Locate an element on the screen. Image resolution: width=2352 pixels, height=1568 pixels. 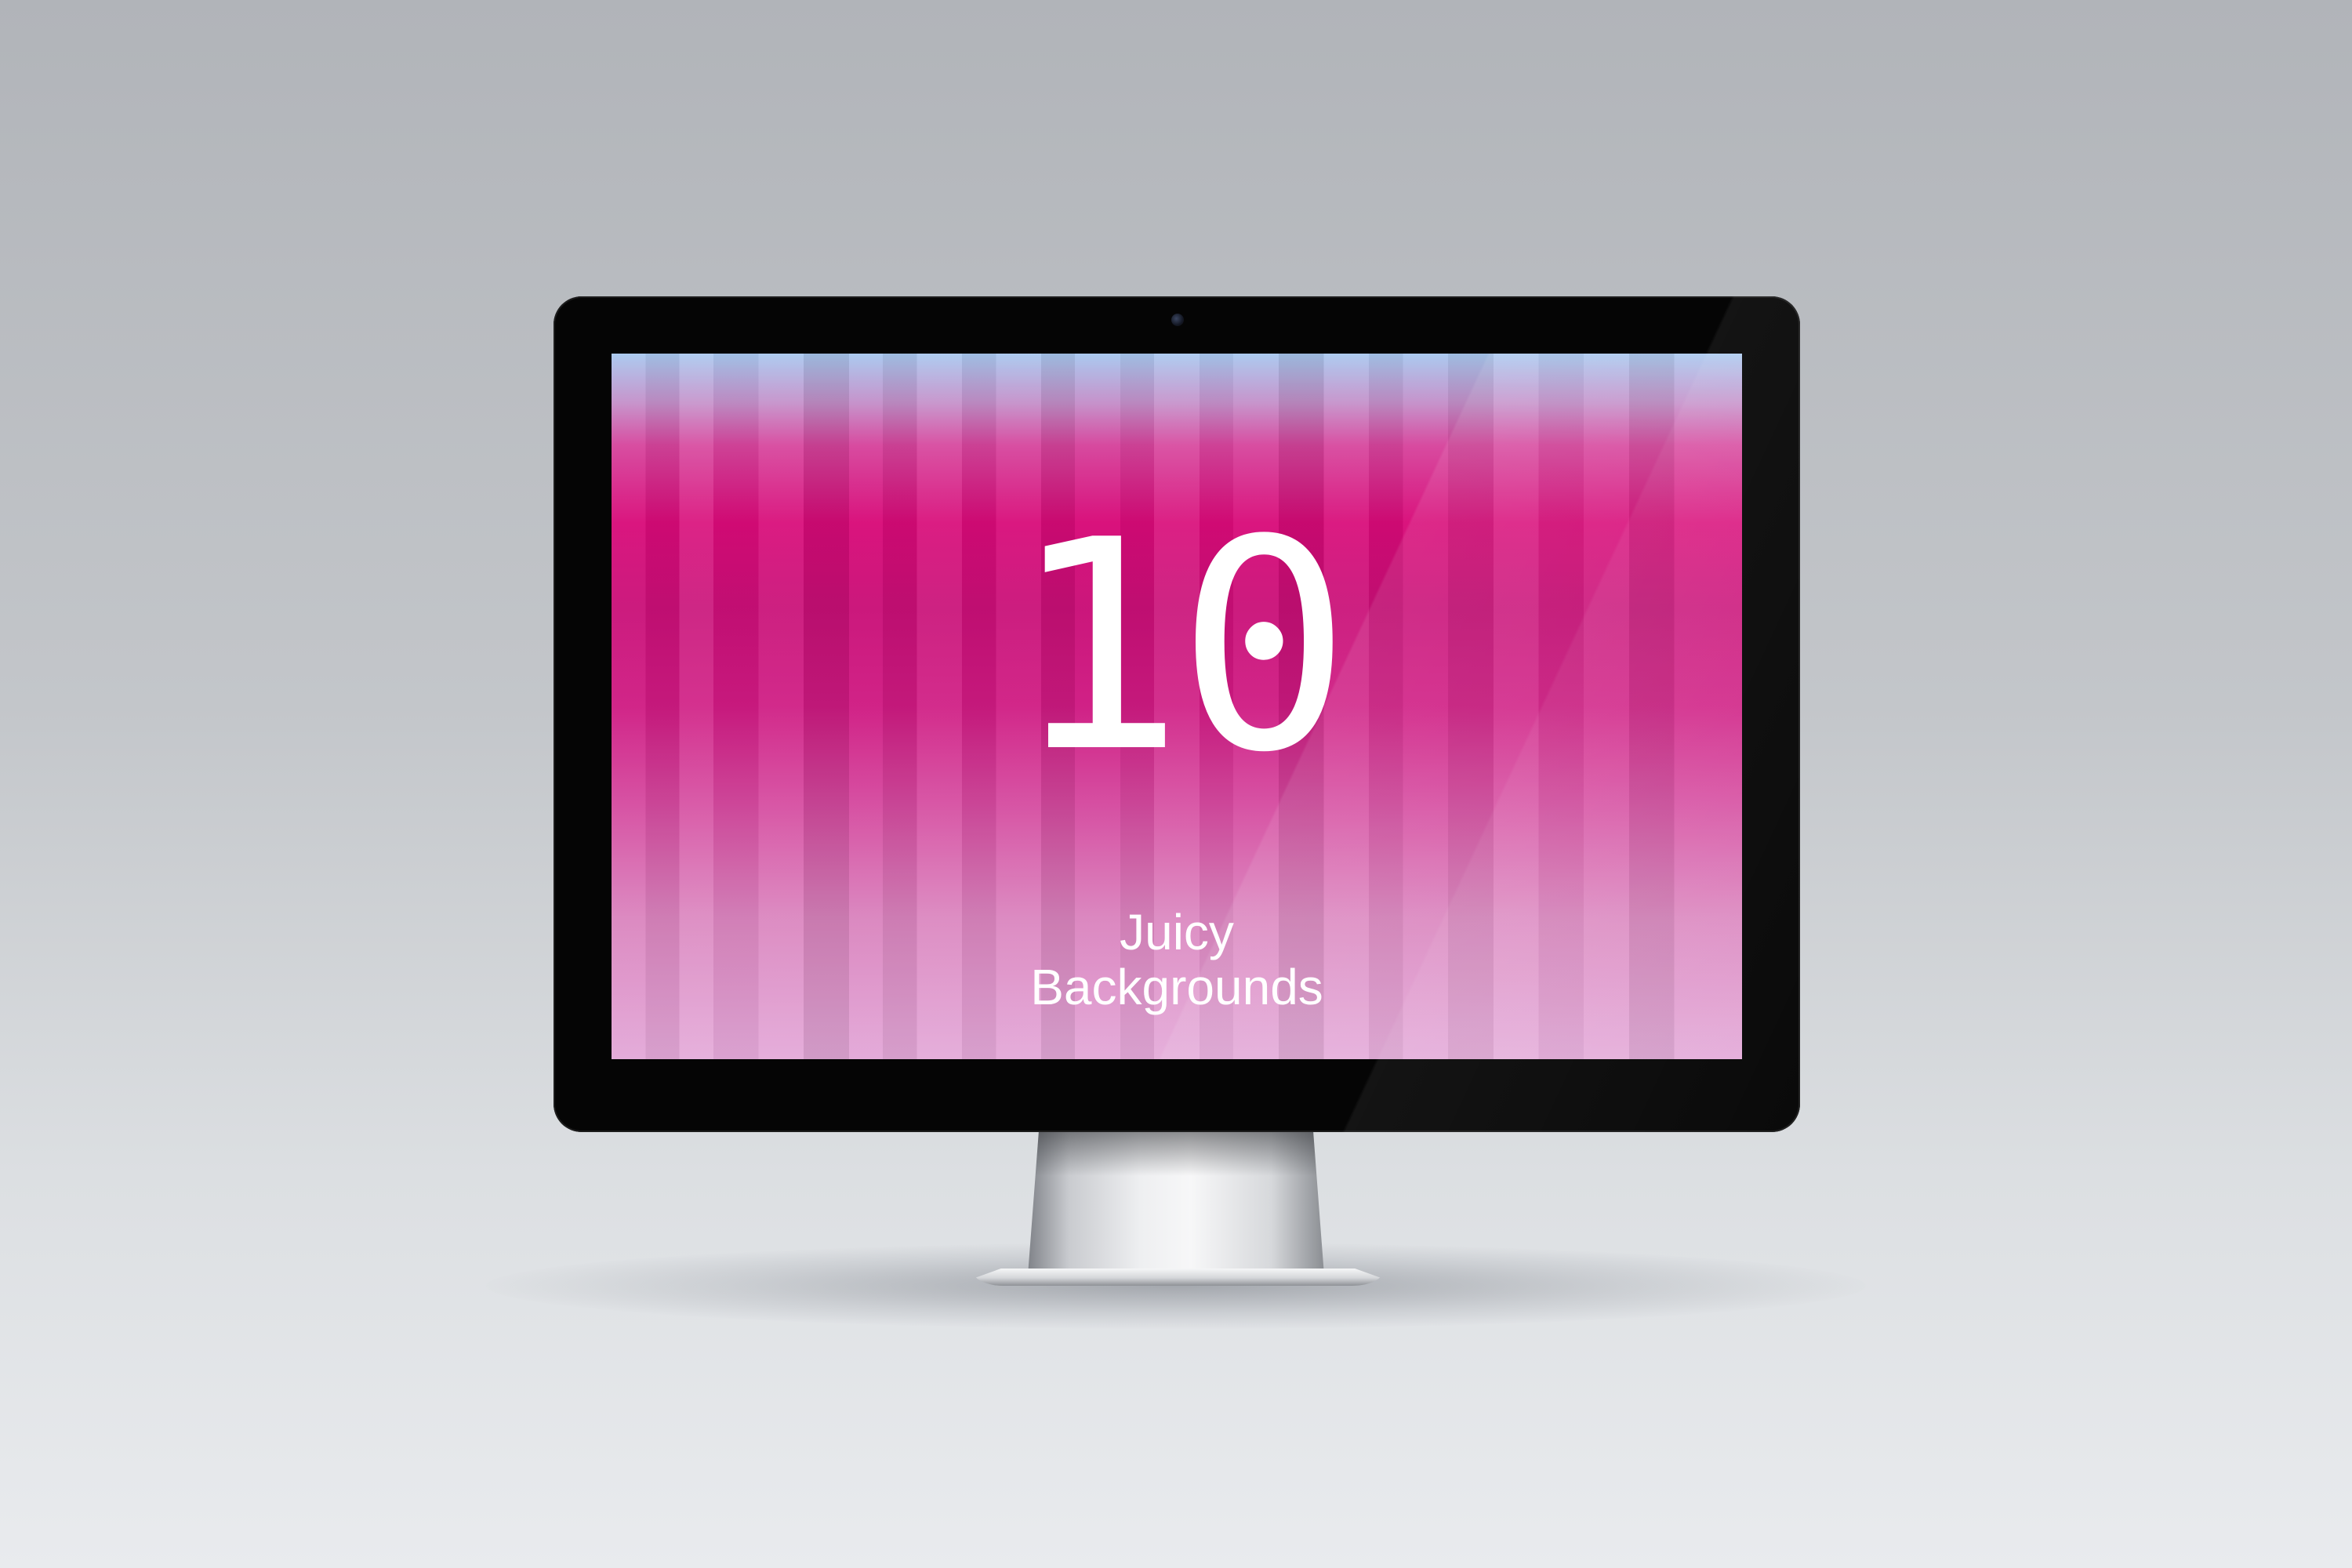
monitor-stand-base is located at coordinates (1178, 1277).